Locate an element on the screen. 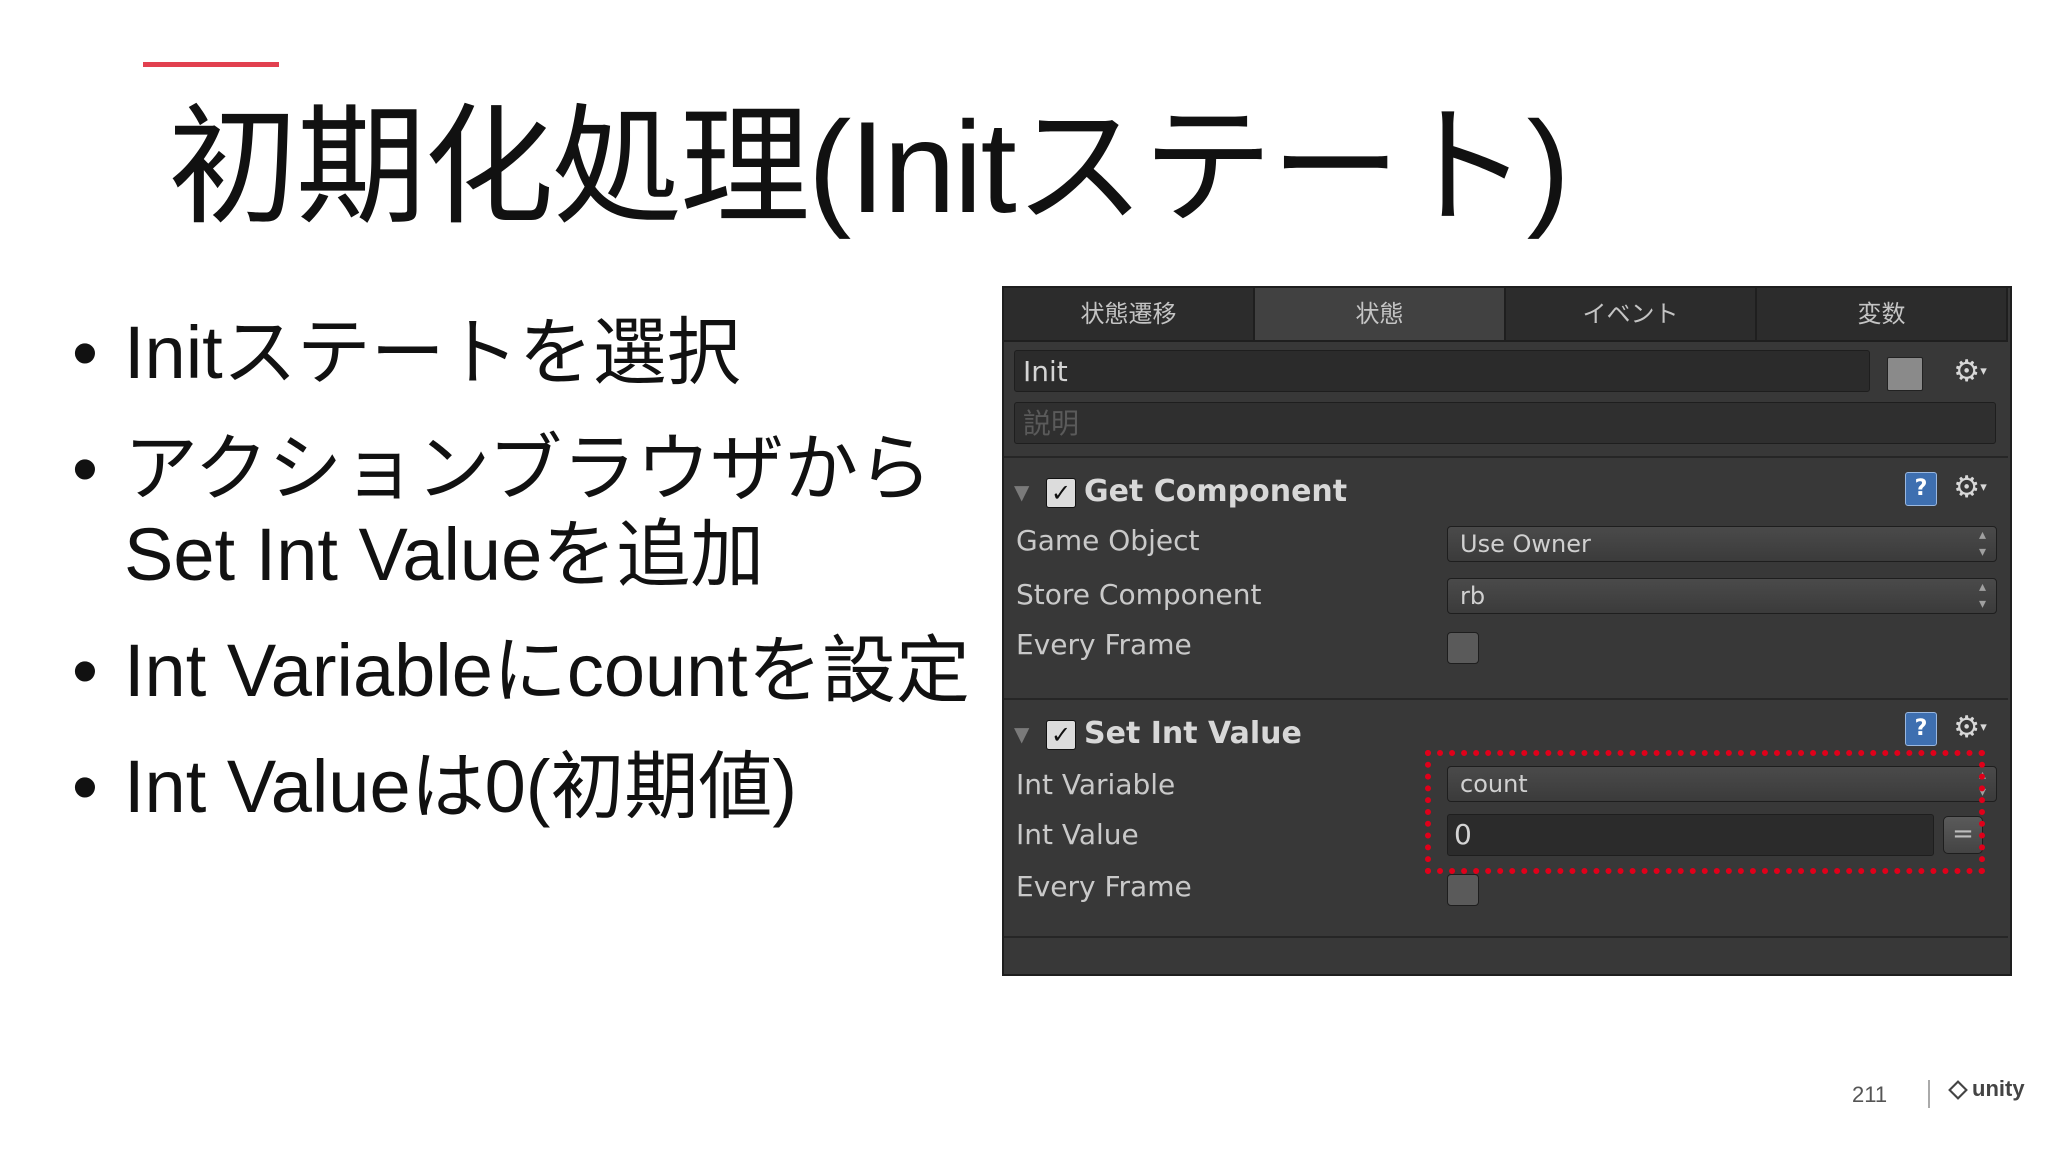 The width and height of the screenshot is (2048, 1152). description-field: 説明 is located at coordinates (1505, 423).